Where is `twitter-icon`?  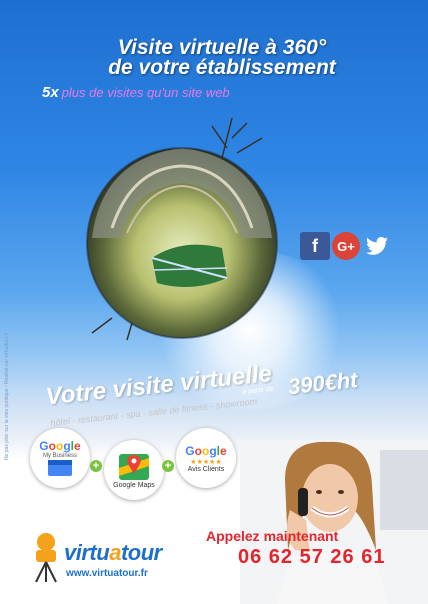
twitter-icon is located at coordinates (377, 246).